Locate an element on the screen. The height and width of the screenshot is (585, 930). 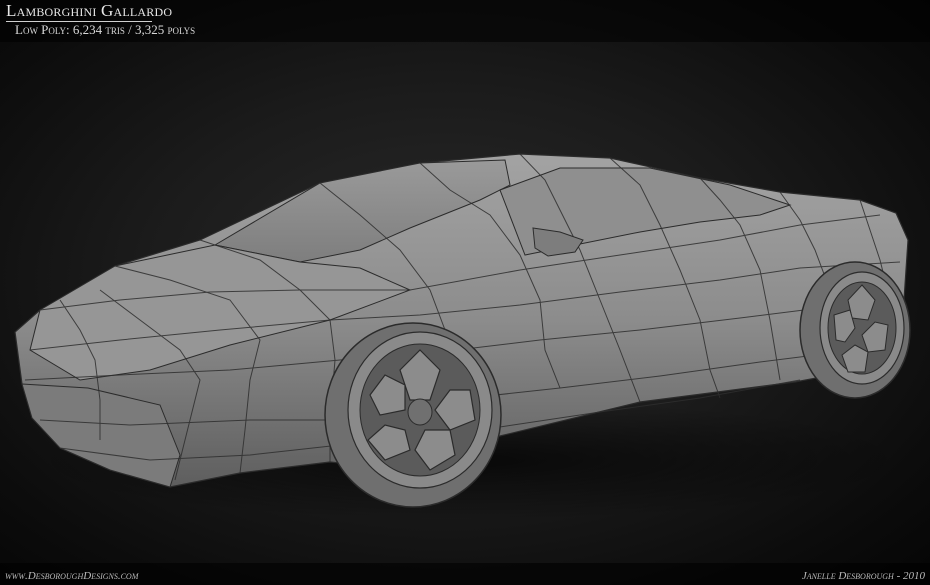
rear-wheel is located at coordinates (855, 330).